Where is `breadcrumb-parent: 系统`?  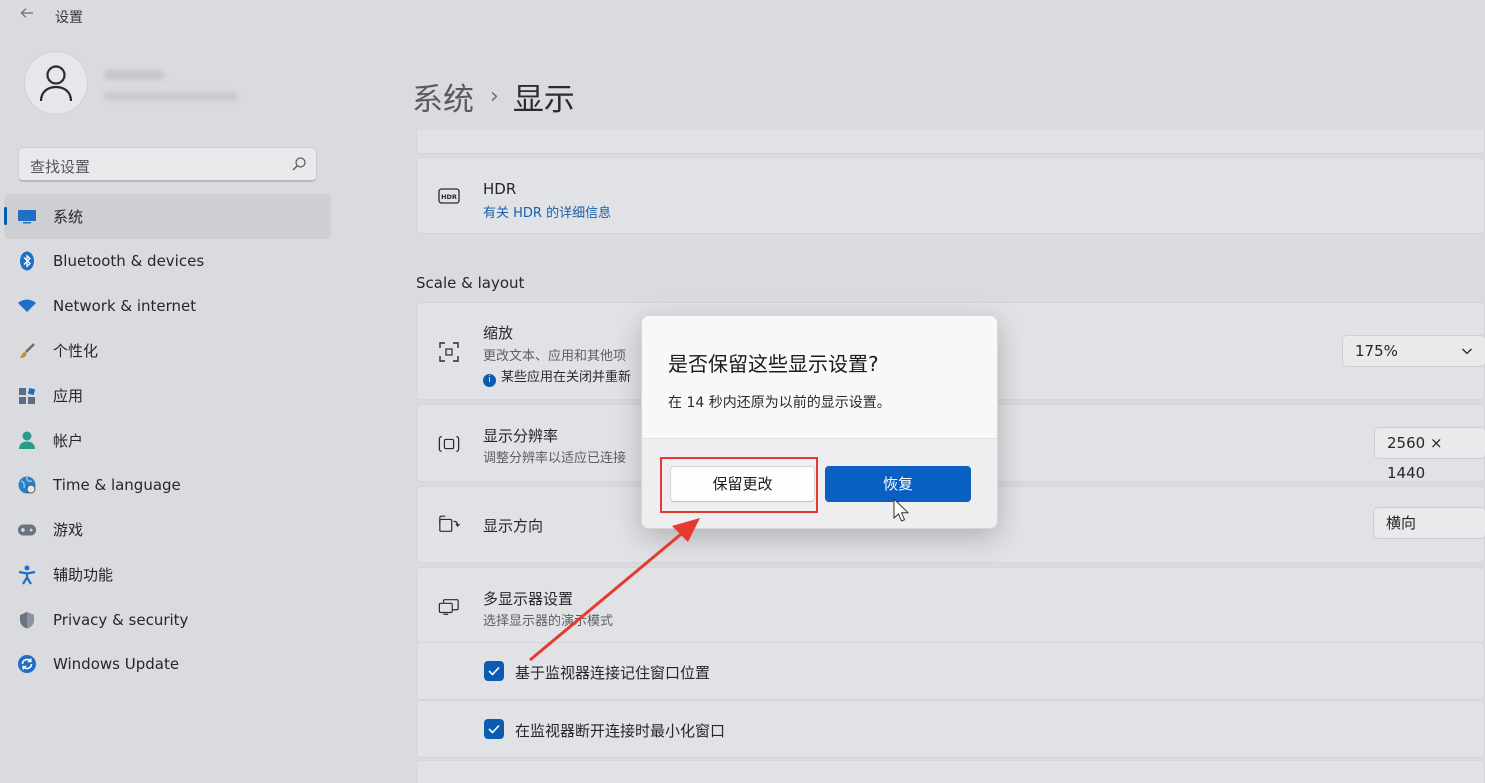
breadcrumb-parent: 系统 is located at coordinates (443, 96).